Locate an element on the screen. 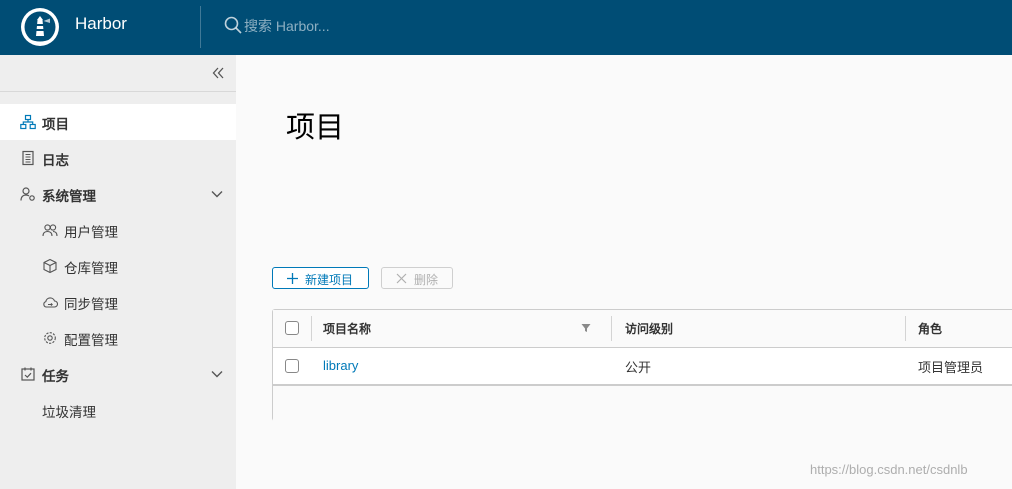 The width and height of the screenshot is (1012, 489). sidebar-item-tasks: 任务 is located at coordinates (118, 374).